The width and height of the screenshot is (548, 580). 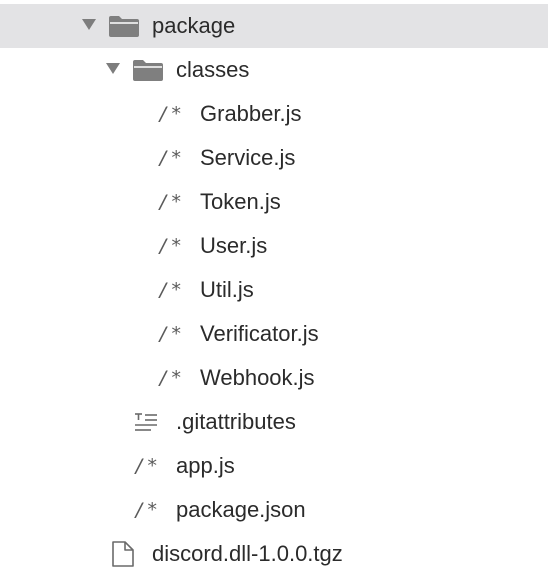 What do you see at coordinates (194, 25) in the screenshot?
I see `tree-item-label: package` at bounding box center [194, 25].